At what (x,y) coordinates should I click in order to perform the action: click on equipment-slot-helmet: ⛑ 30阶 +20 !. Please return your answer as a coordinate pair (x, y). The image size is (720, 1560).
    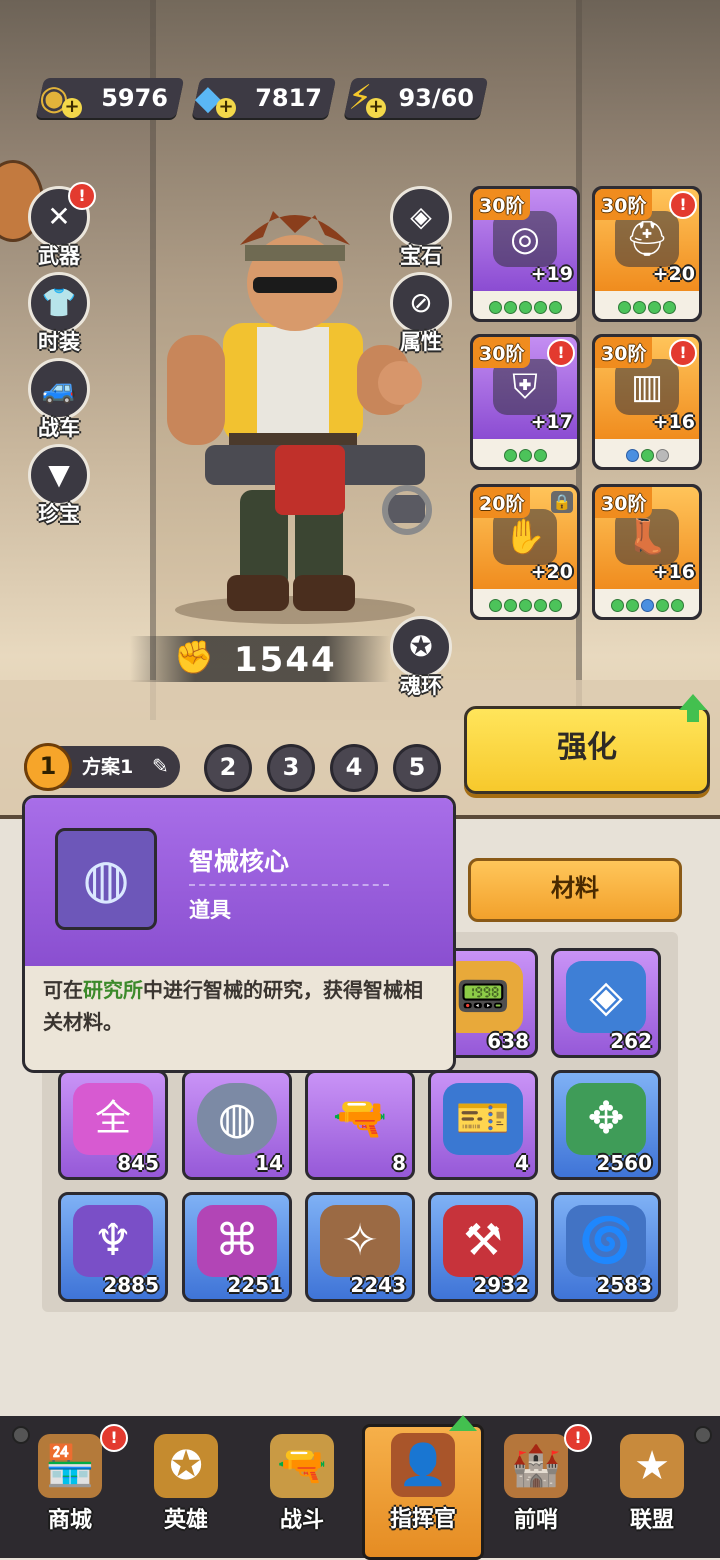
    Looking at the image, I should click on (647, 254).